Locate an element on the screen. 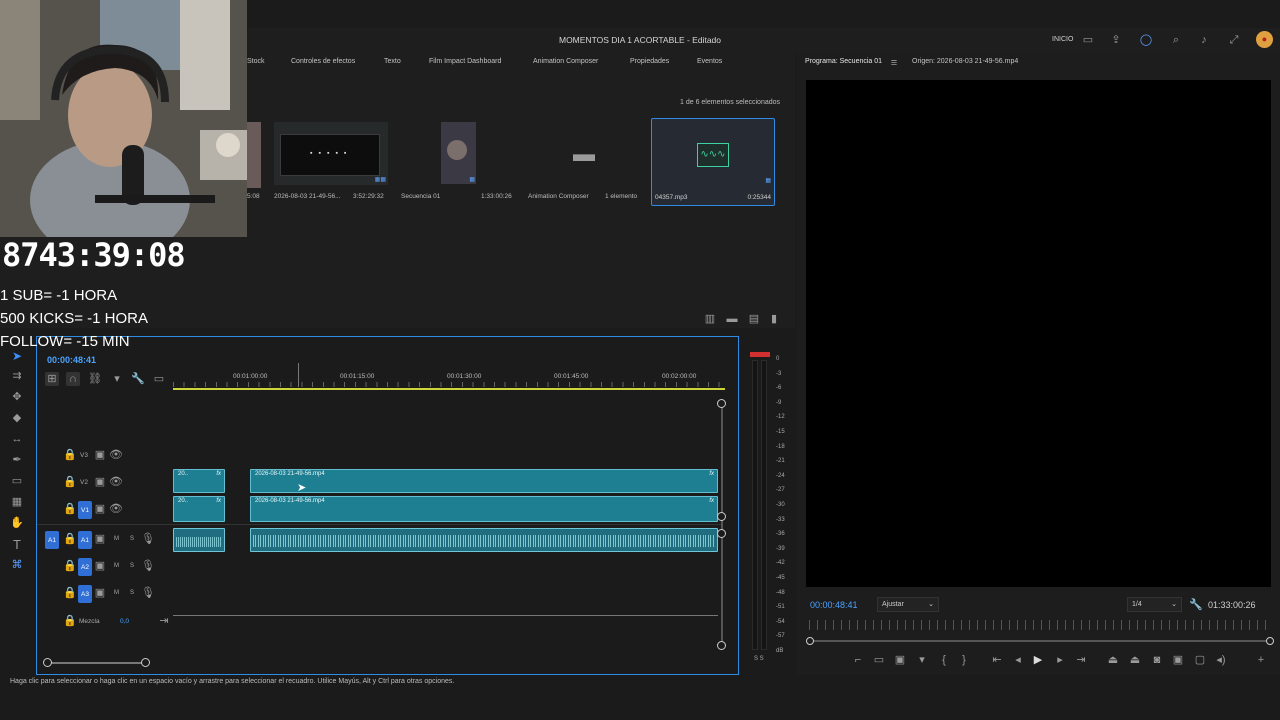 The width and height of the screenshot is (1280, 720). tab-events: Eventos is located at coordinates (709, 61).